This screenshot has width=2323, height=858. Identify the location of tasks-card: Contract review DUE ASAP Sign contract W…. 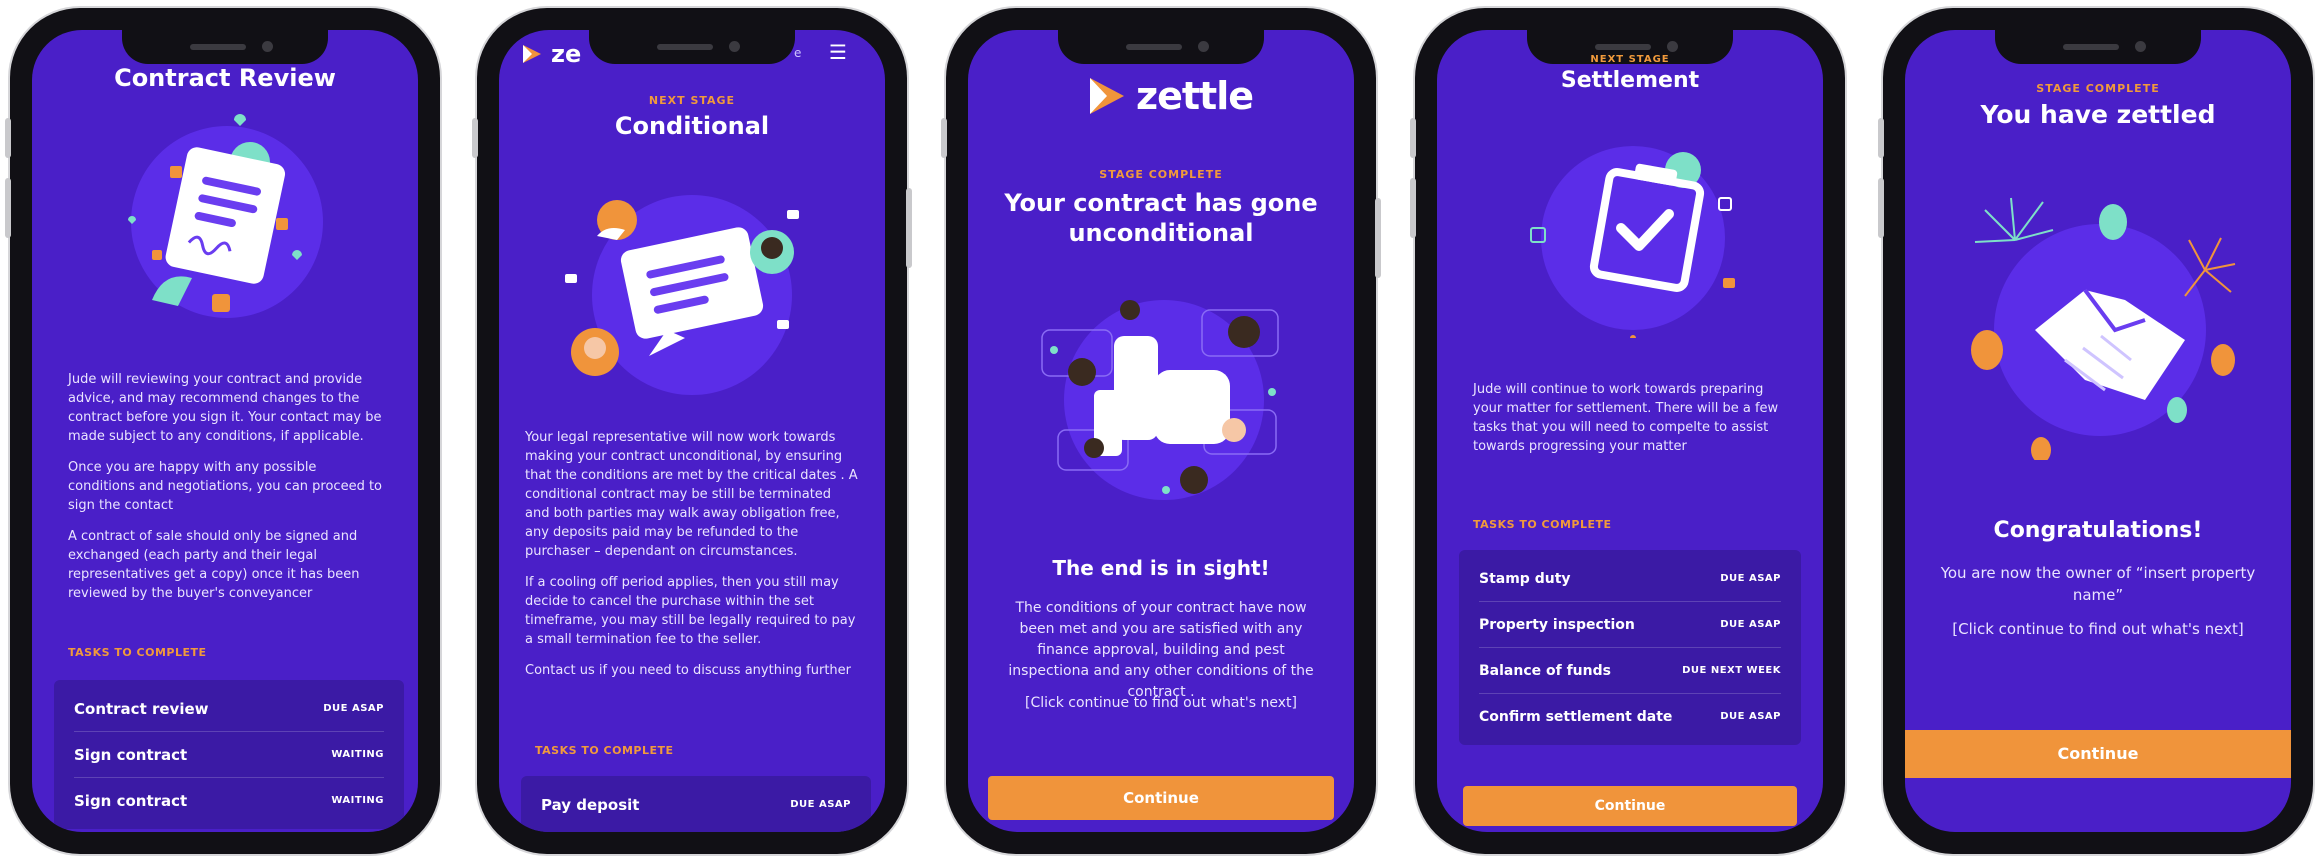
(229, 754).